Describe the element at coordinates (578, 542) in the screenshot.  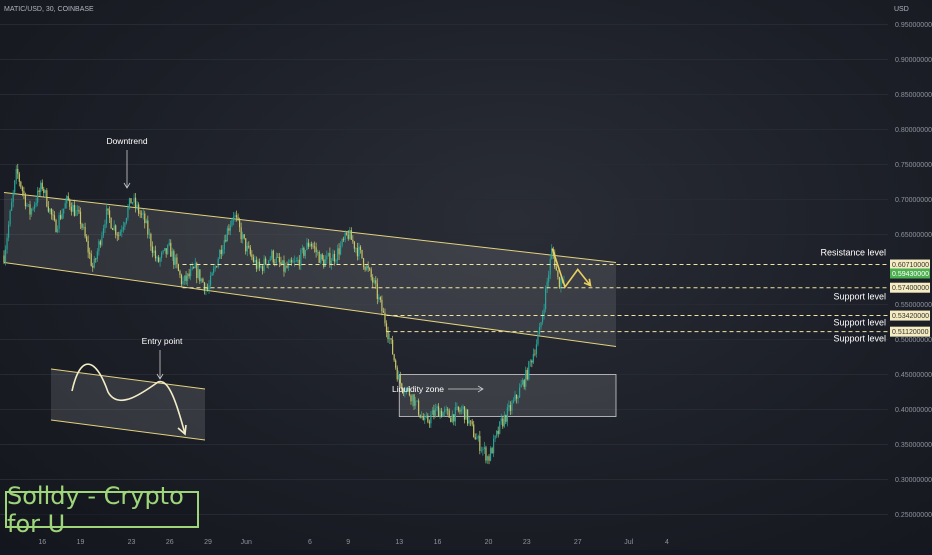
I see `x-tick-label: 27` at that location.